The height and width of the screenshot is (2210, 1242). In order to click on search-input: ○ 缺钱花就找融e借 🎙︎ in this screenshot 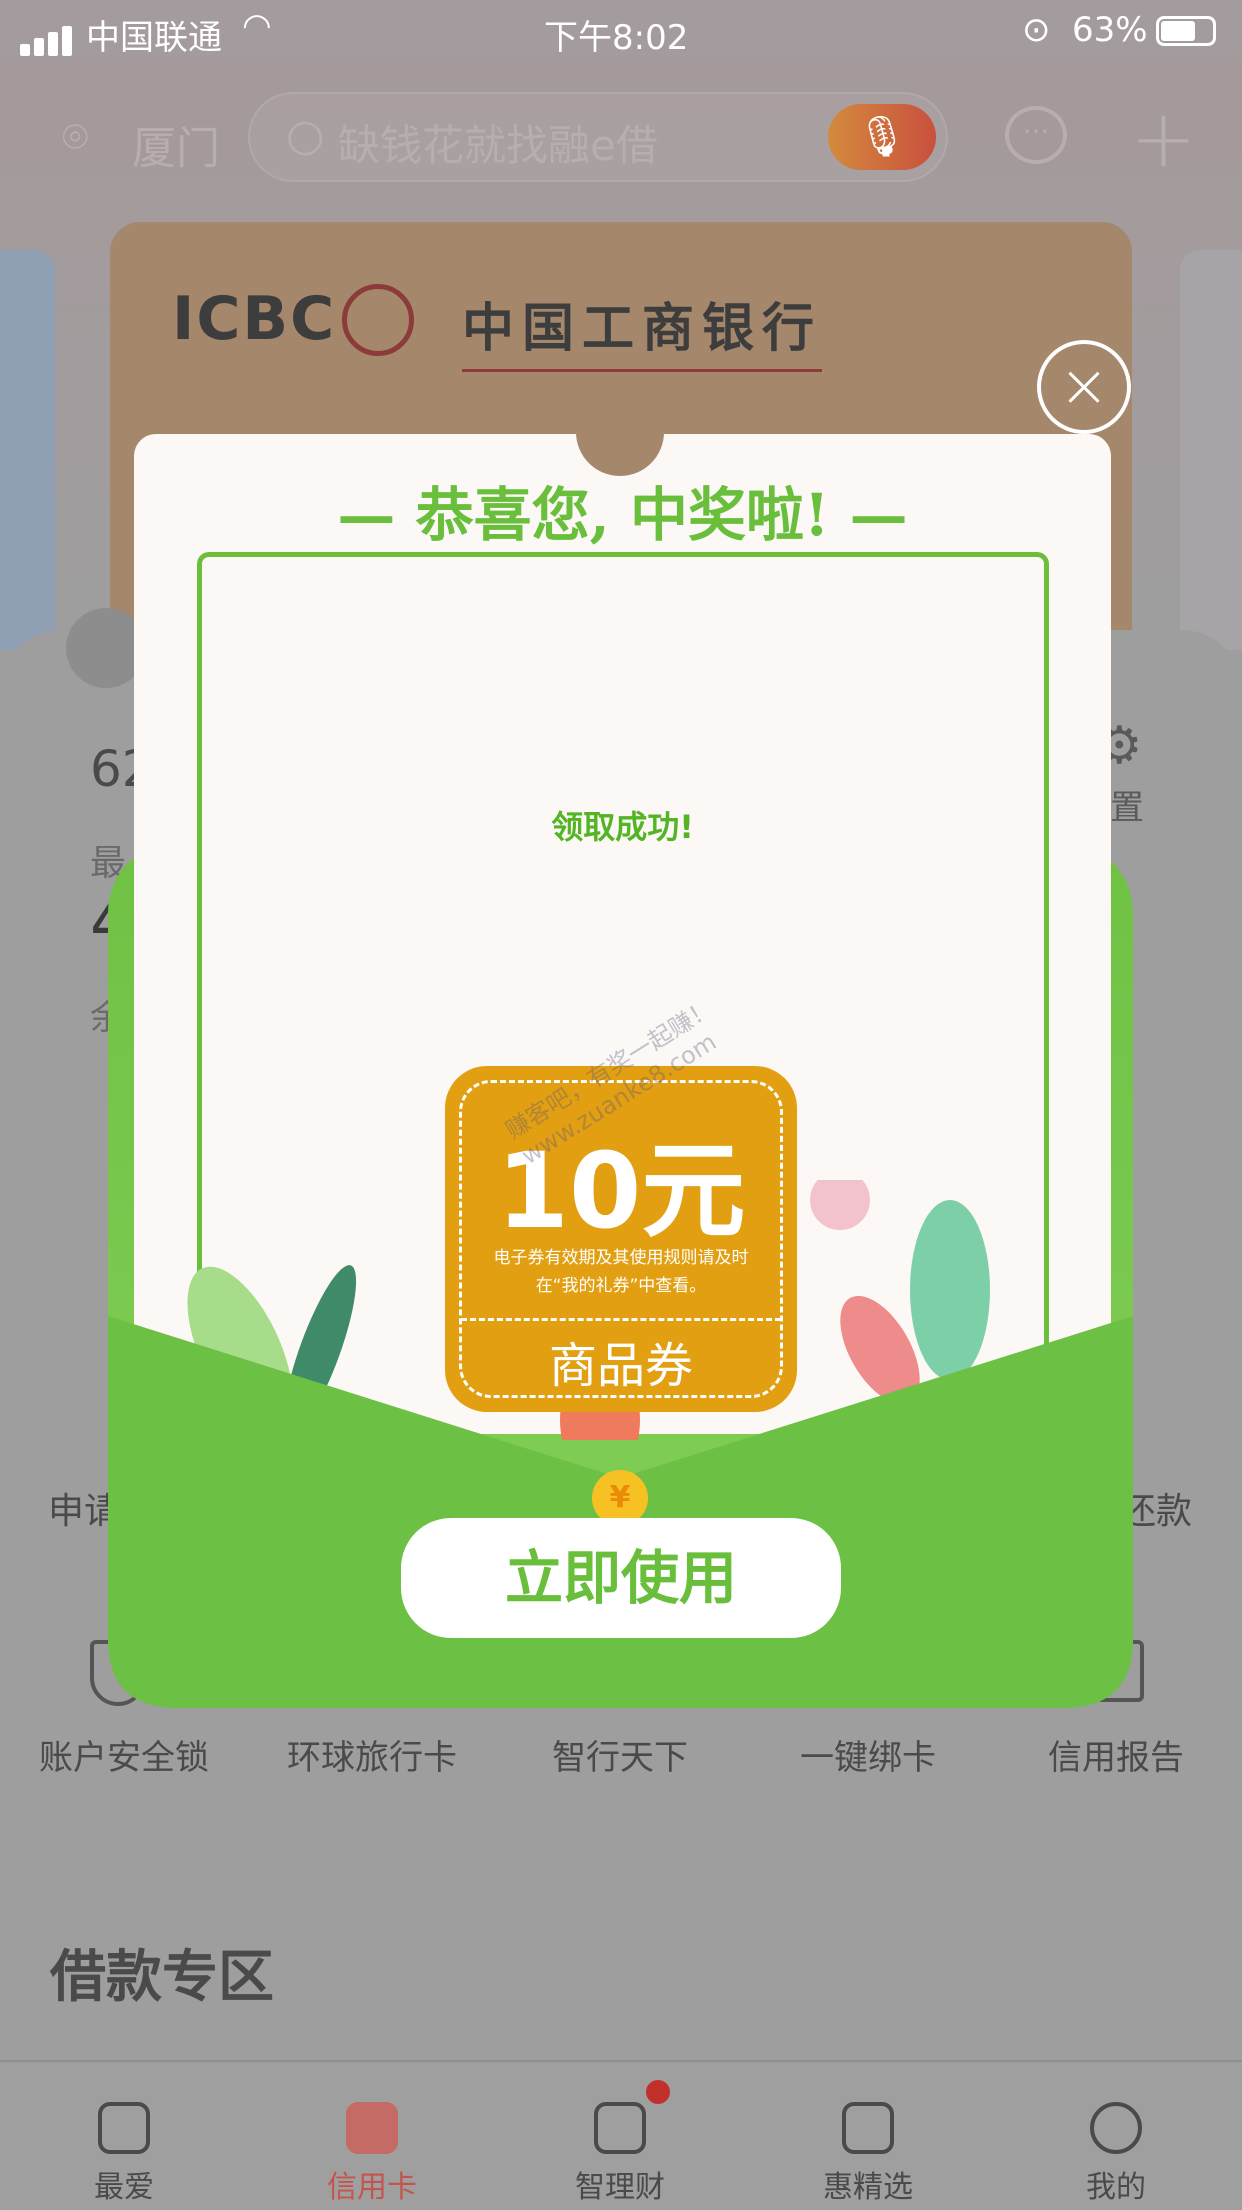, I will do `click(598, 137)`.